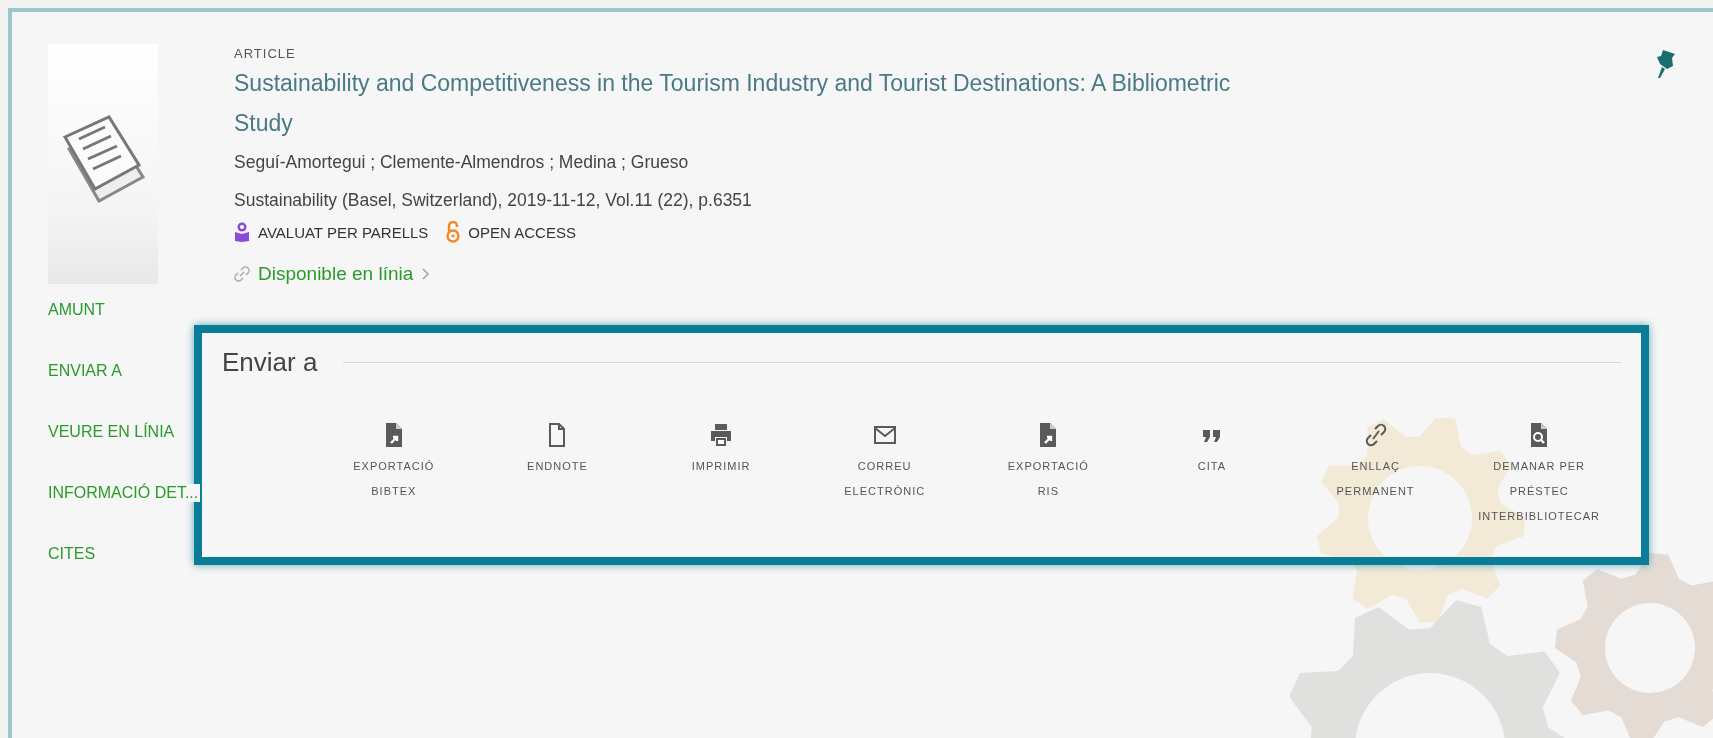  What do you see at coordinates (1212, 475) in the screenshot?
I see `send-action-button: CITA` at bounding box center [1212, 475].